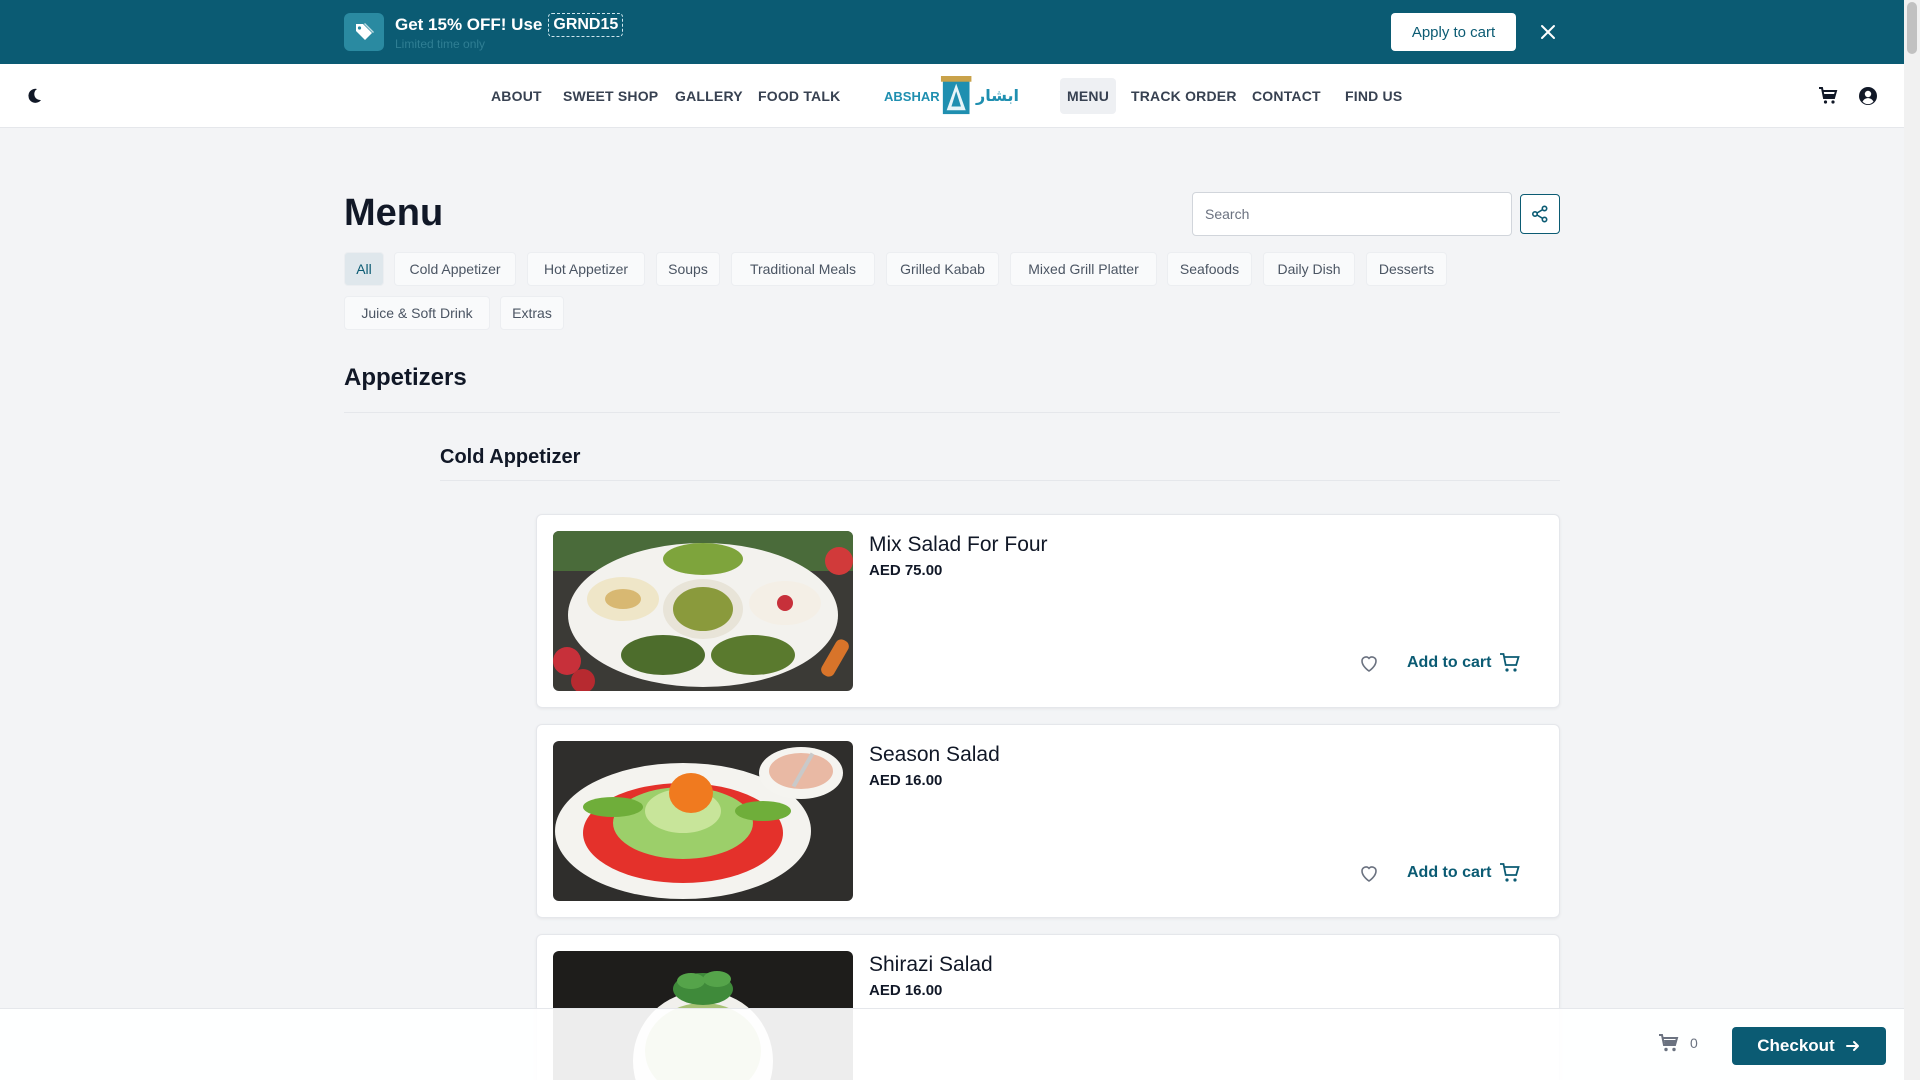 This screenshot has height=1080, width=1920. What do you see at coordinates (1912, 540) in the screenshot?
I see `scrollbar` at bounding box center [1912, 540].